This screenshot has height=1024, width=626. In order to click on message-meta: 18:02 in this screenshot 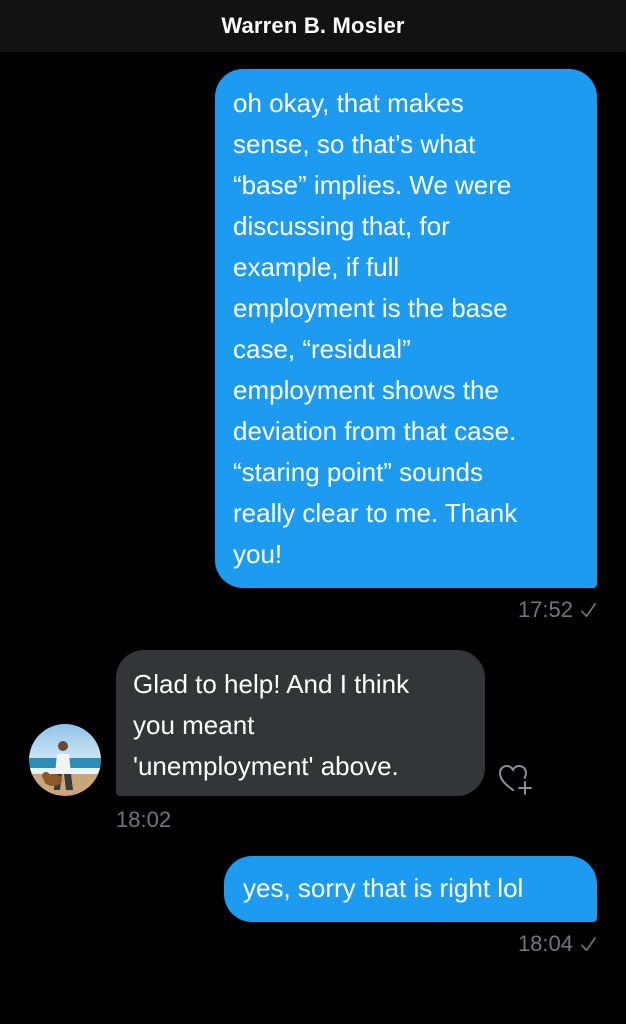, I will do `click(143, 820)`.